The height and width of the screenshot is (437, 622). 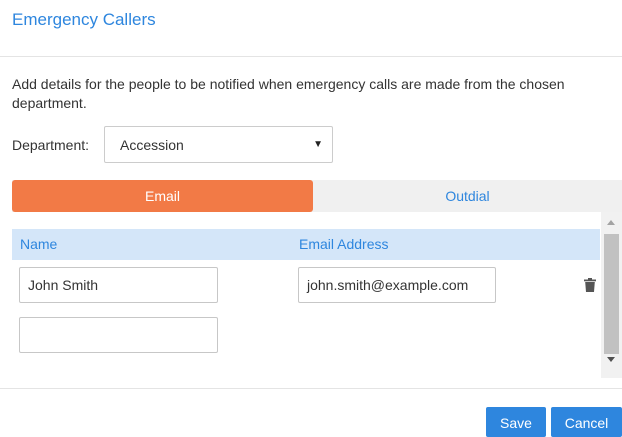 What do you see at coordinates (516, 422) in the screenshot?
I see `save-button: Save` at bounding box center [516, 422].